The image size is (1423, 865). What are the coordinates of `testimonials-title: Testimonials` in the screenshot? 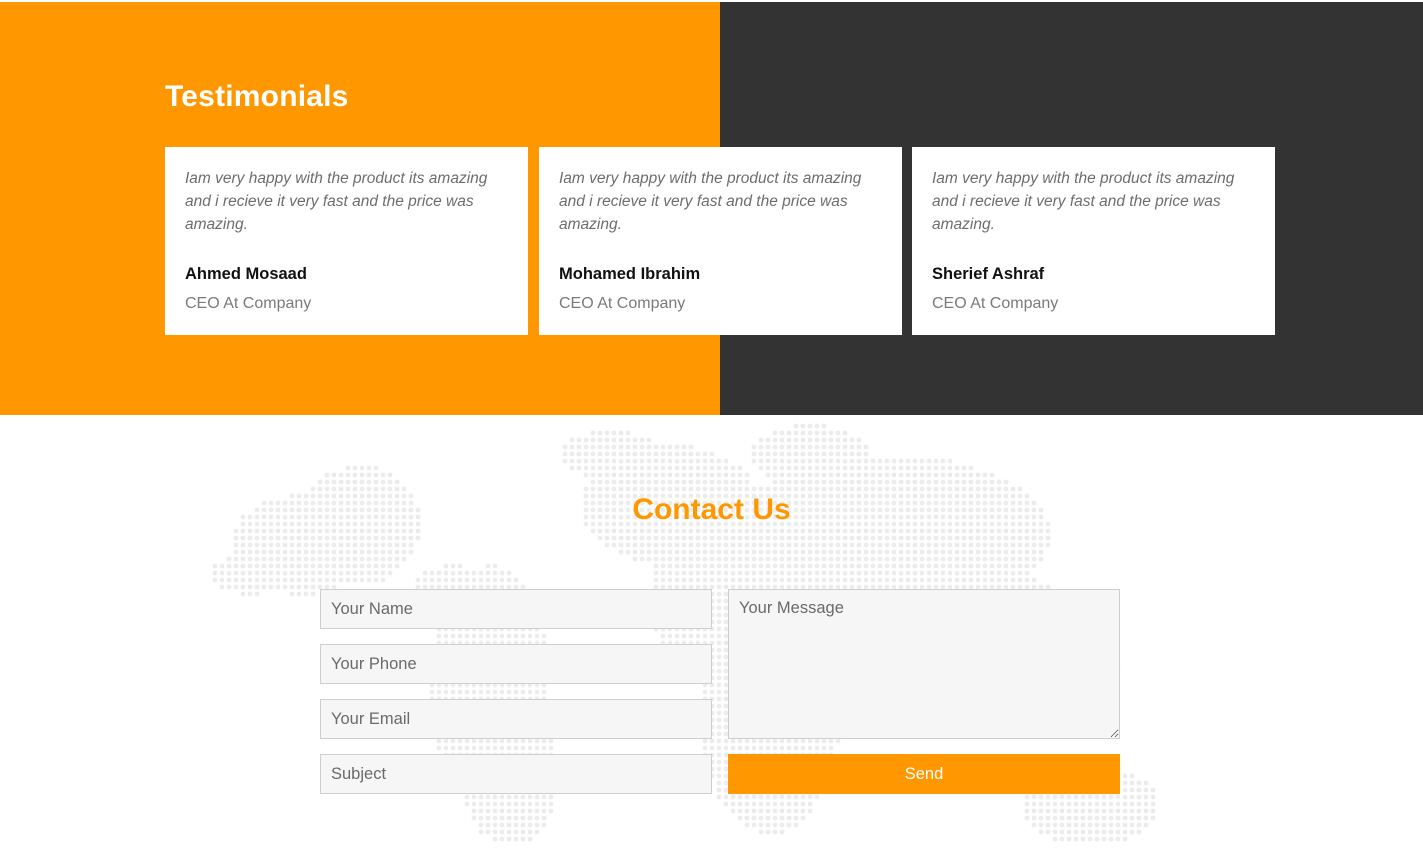 It's located at (257, 96).